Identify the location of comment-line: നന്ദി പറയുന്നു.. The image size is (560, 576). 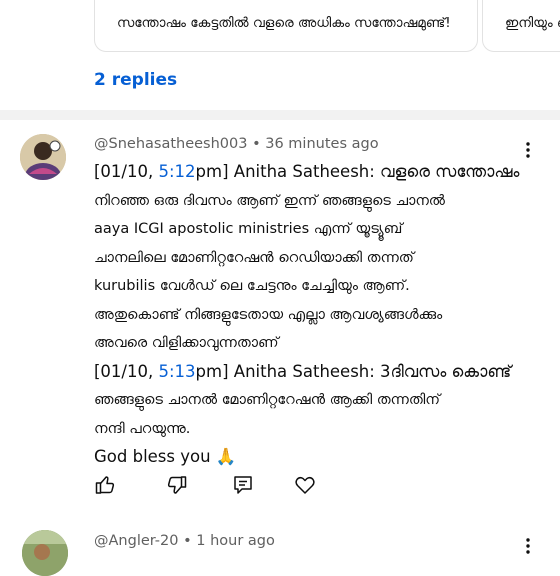
(142, 428).